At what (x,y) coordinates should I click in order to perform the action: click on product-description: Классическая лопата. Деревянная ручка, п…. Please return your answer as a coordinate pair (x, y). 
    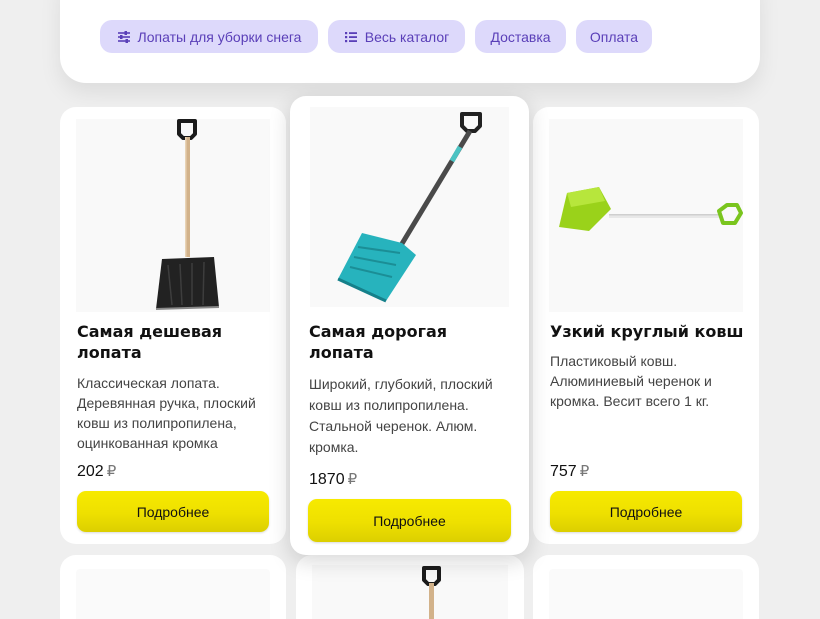
    Looking at the image, I should click on (166, 413).